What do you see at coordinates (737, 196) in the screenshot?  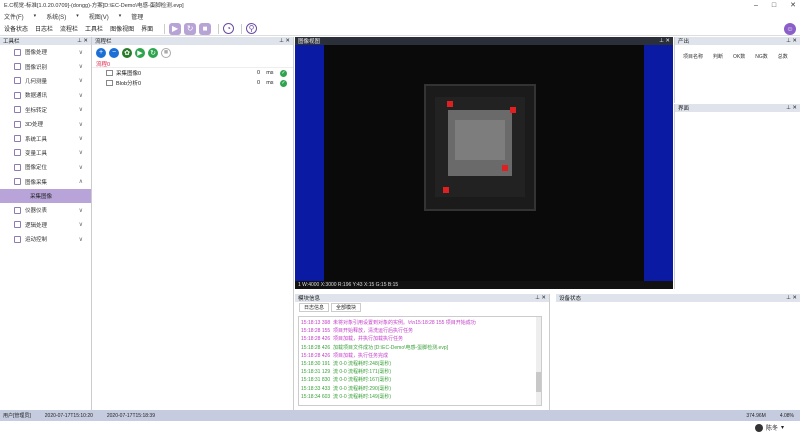 I see `interface-panel: 界面 ⊥ ✕` at bounding box center [737, 196].